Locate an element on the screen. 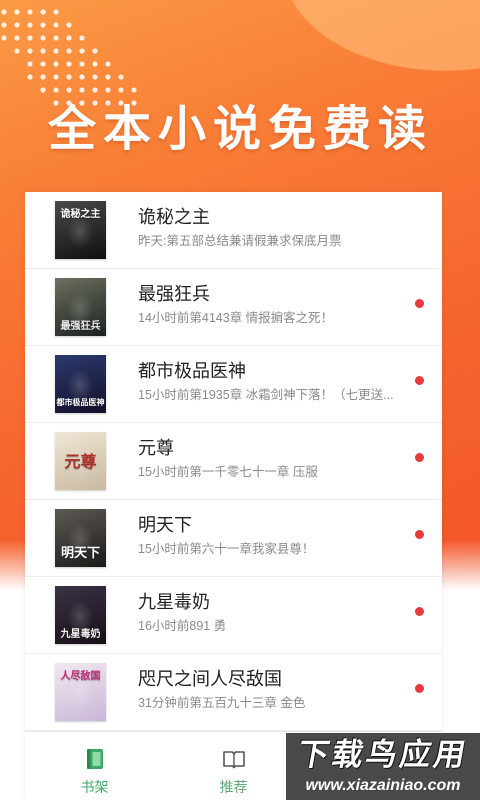 Image resolution: width=480 pixels, height=800 pixels. book-row: 诡秘之主 诡秘之主 昨天:第五部总结兼请假兼求保底月票 is located at coordinates (233, 230).